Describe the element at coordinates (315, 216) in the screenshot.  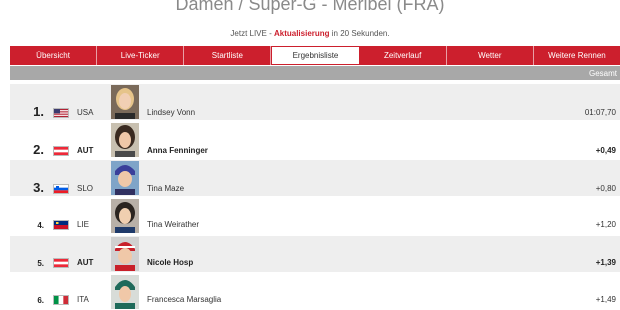
I see `table-row: 4. LIE Tina Weirather +1,20` at that location.